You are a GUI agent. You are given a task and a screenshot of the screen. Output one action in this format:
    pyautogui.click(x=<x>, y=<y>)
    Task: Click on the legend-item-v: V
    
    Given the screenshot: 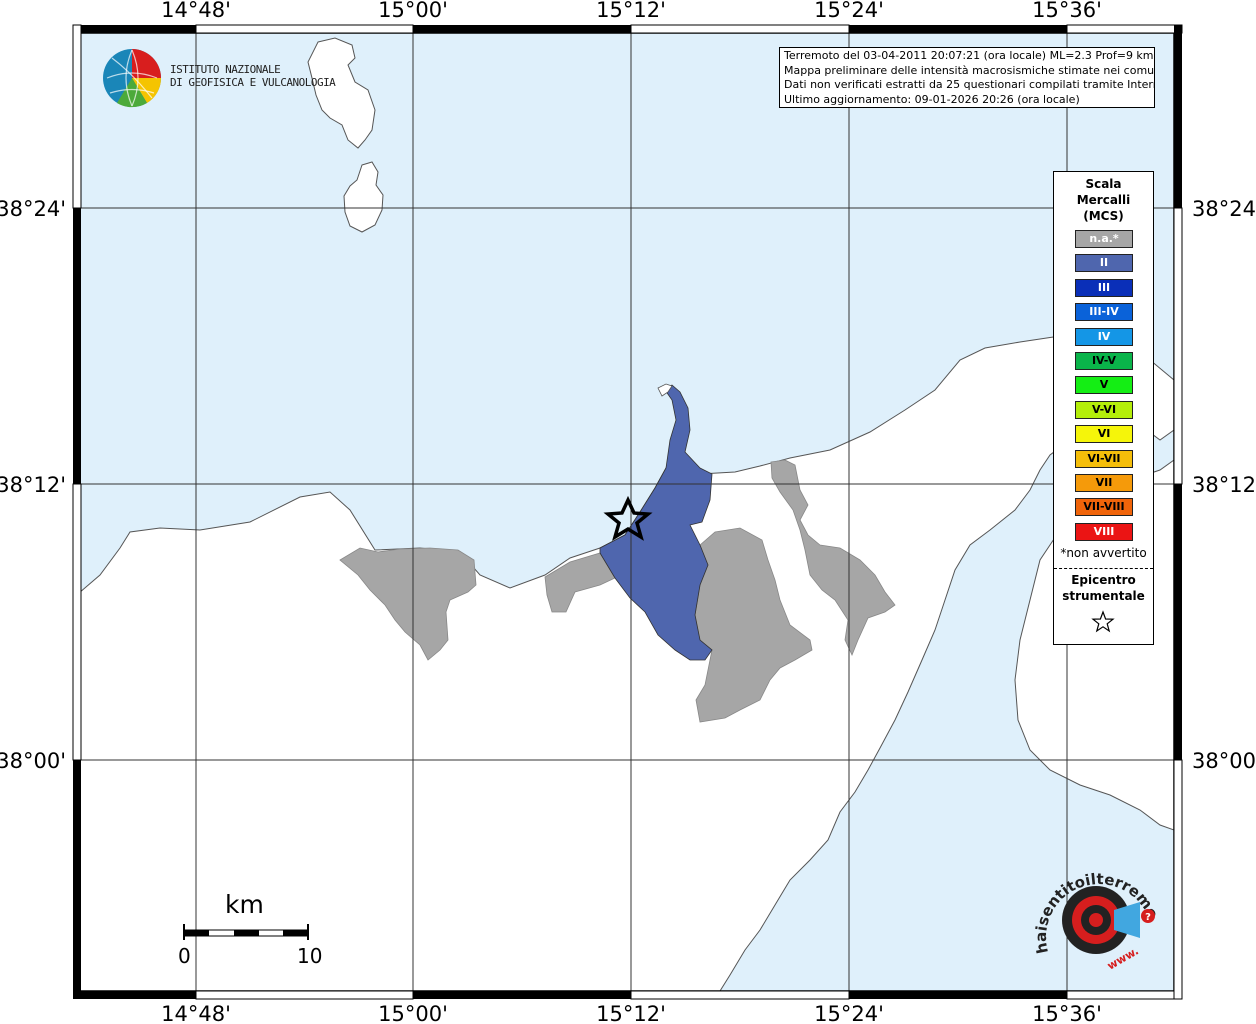 What is the action you would take?
    pyautogui.click(x=1104, y=385)
    